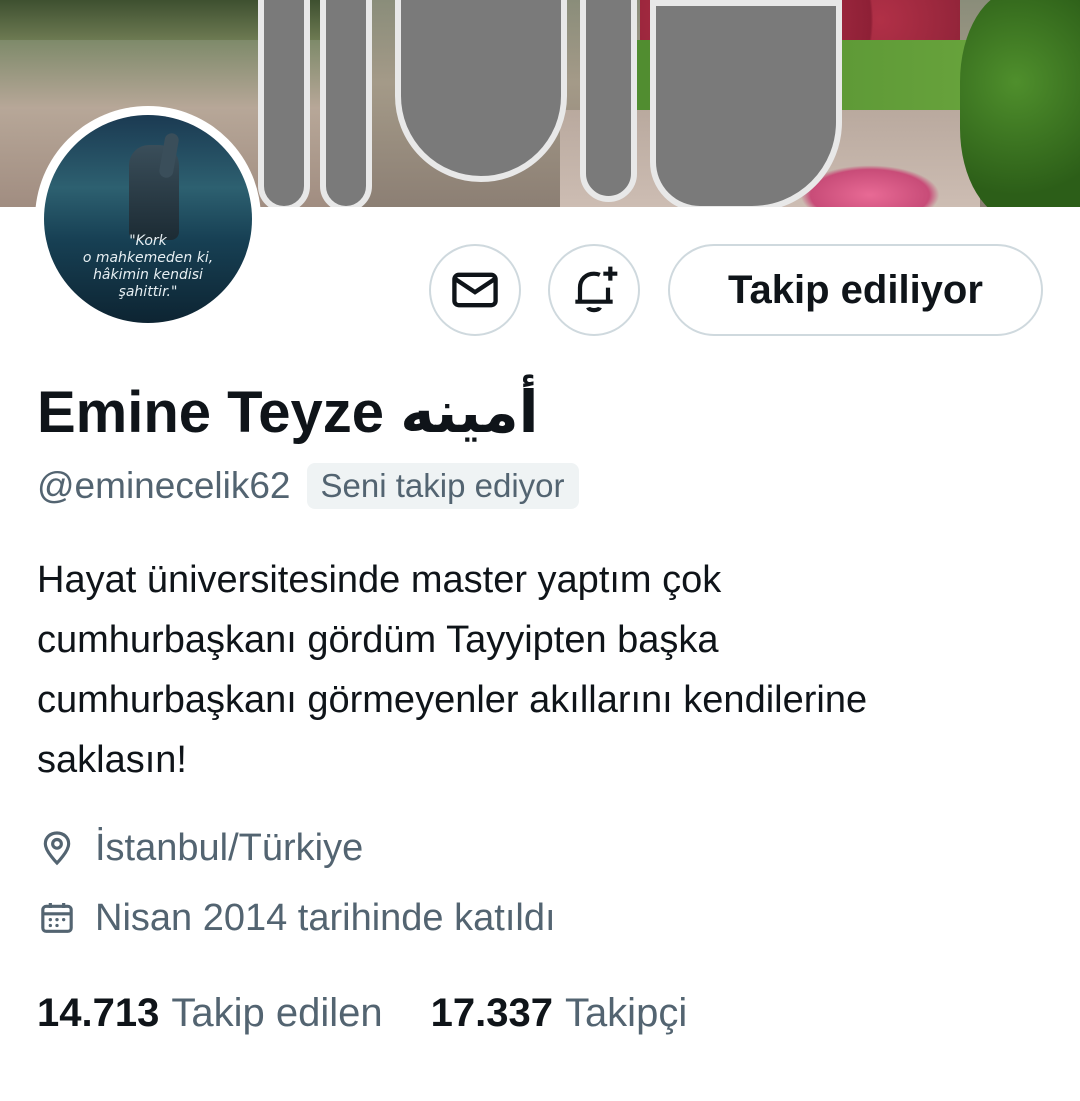 Image resolution: width=1080 pixels, height=1101 pixels. I want to click on follow-stats: 14.713 Takip edilen 17.337 Takipçi, so click(362, 1013).